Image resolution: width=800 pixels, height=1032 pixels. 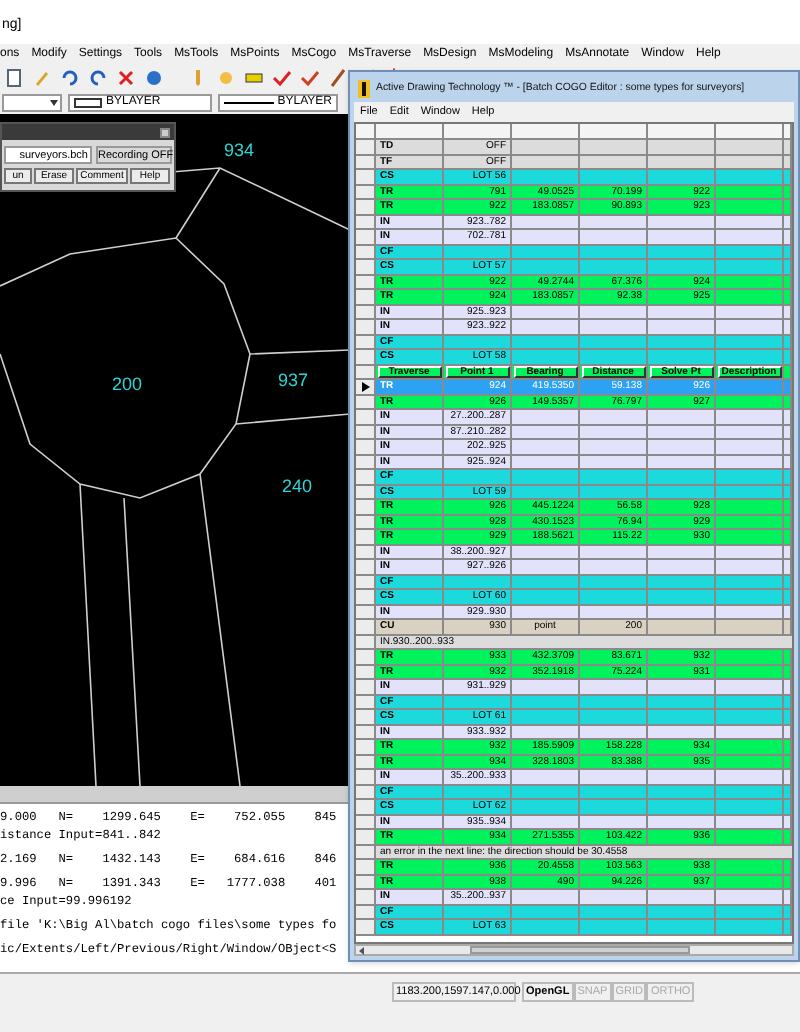 What do you see at coordinates (297, 487) in the screenshot?
I see `point-label: 240` at bounding box center [297, 487].